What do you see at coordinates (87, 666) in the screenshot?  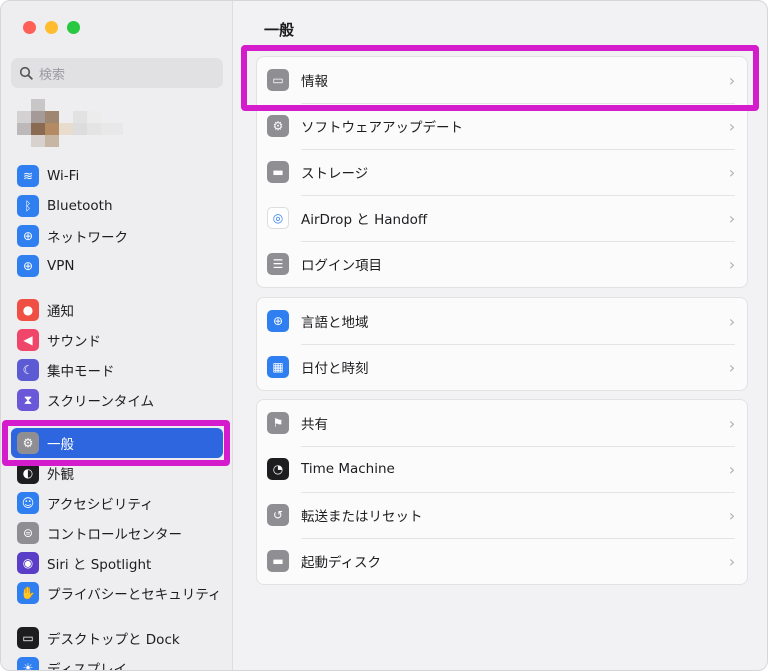 I see `sidebar-item-label: ディスプレイ` at bounding box center [87, 666].